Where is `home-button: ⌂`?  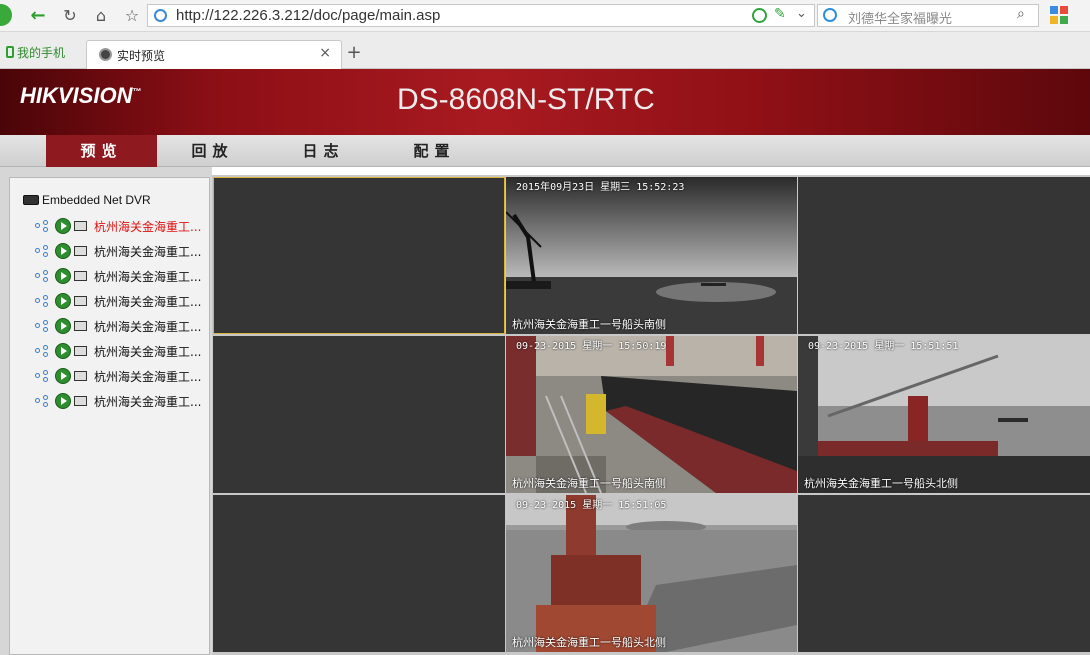 home-button: ⌂ is located at coordinates (101, 15).